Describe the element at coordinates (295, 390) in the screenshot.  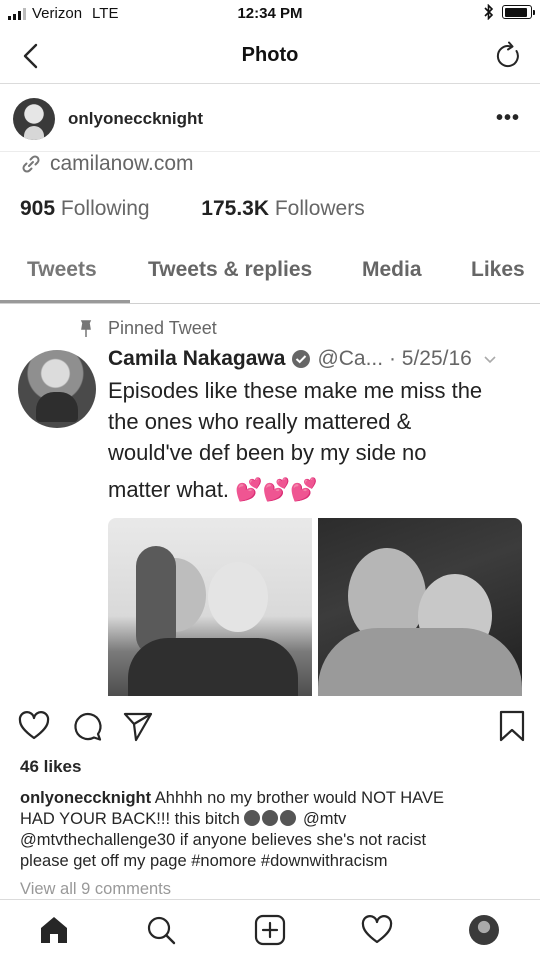
I see `tweet-line: Episodes like these make me miss the` at that location.